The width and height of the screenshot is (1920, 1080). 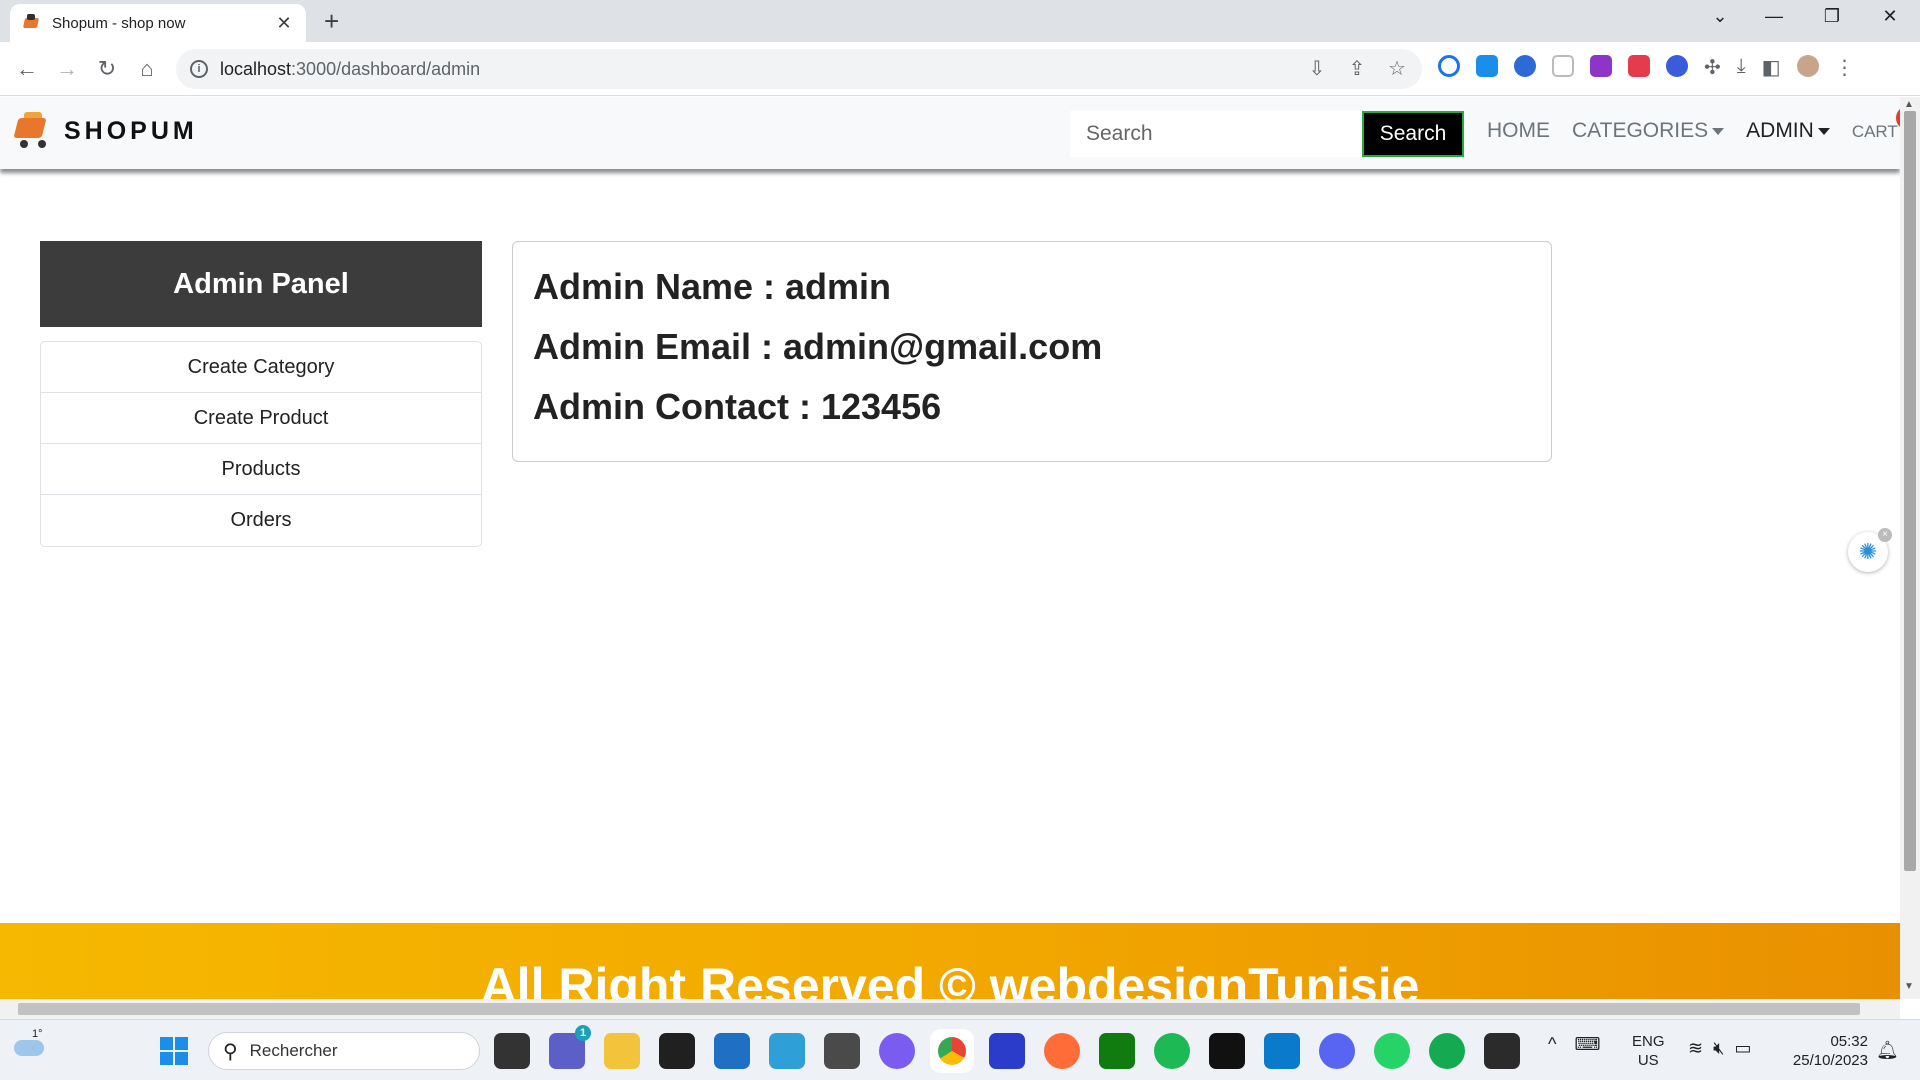 I want to click on clock: 05:32 25/10/2023, so click(x=1826, y=1051).